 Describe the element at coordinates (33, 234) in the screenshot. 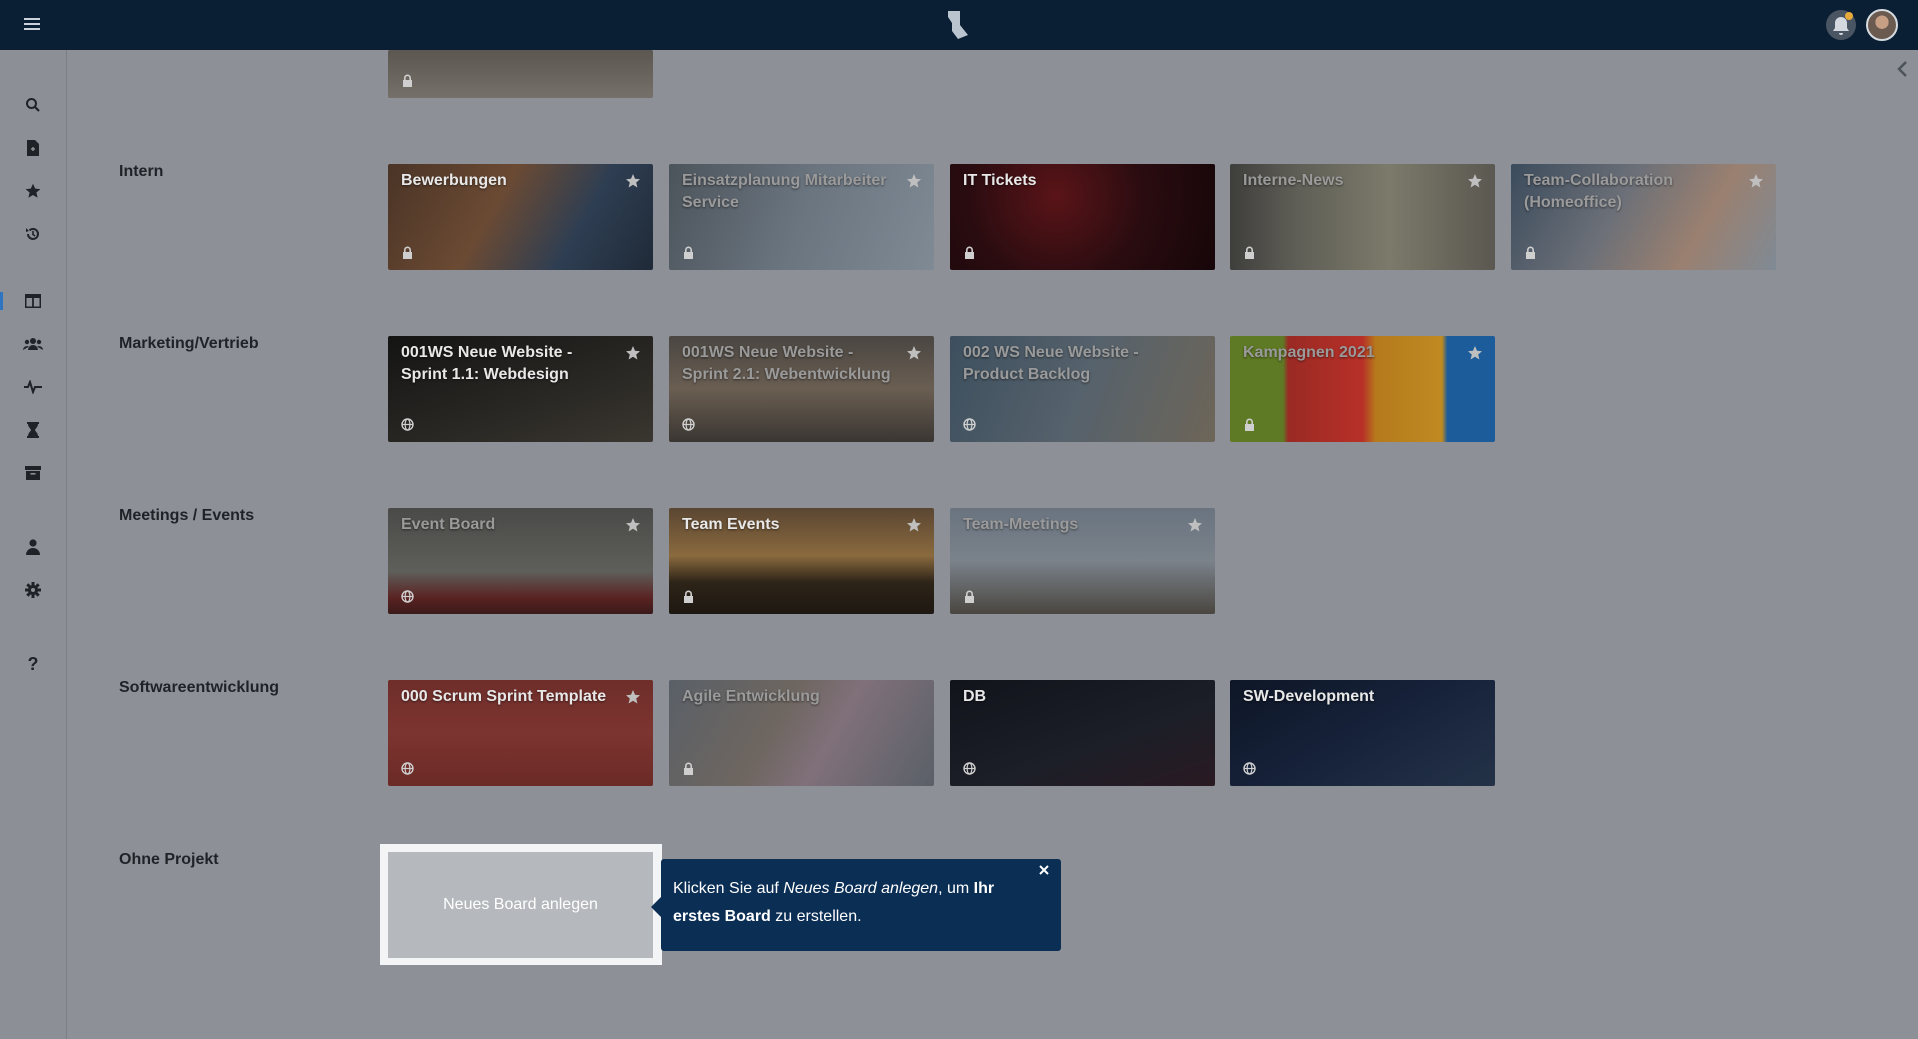

I see `history-icon` at that location.